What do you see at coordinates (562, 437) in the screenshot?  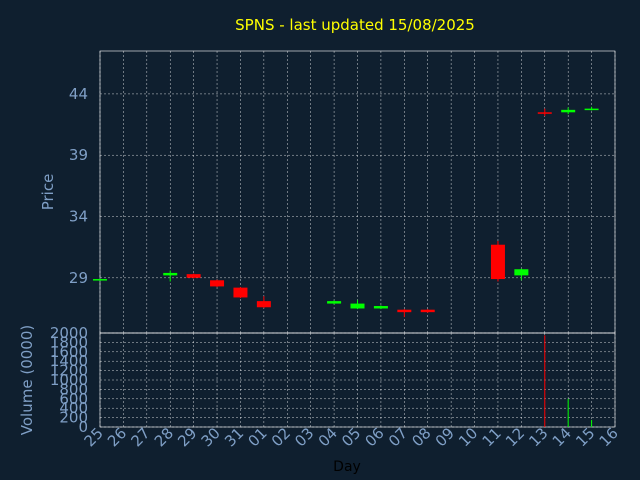 I see `x-tick-label: 14` at bounding box center [562, 437].